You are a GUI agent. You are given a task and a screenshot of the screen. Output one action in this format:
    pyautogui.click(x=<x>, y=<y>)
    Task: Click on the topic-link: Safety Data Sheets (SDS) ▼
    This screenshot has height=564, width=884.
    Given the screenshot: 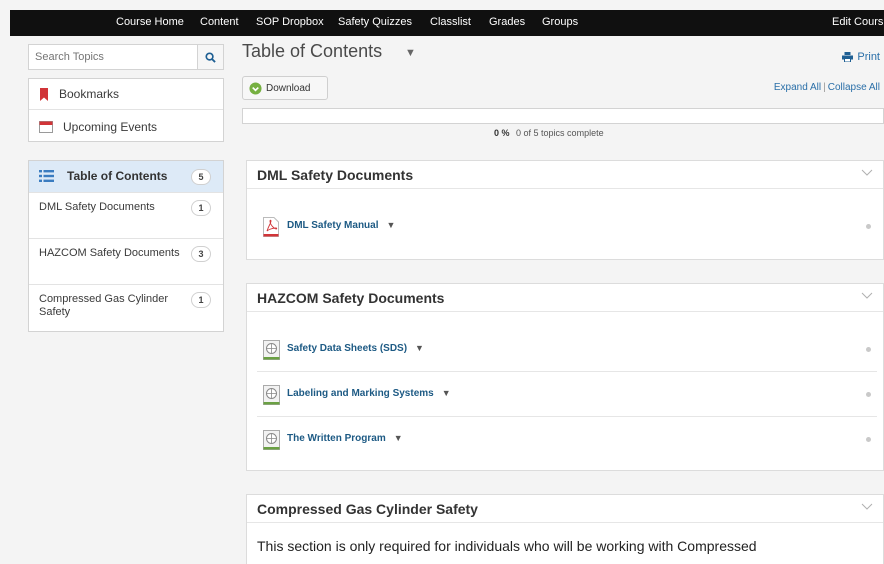 What is the action you would take?
    pyautogui.click(x=355, y=348)
    